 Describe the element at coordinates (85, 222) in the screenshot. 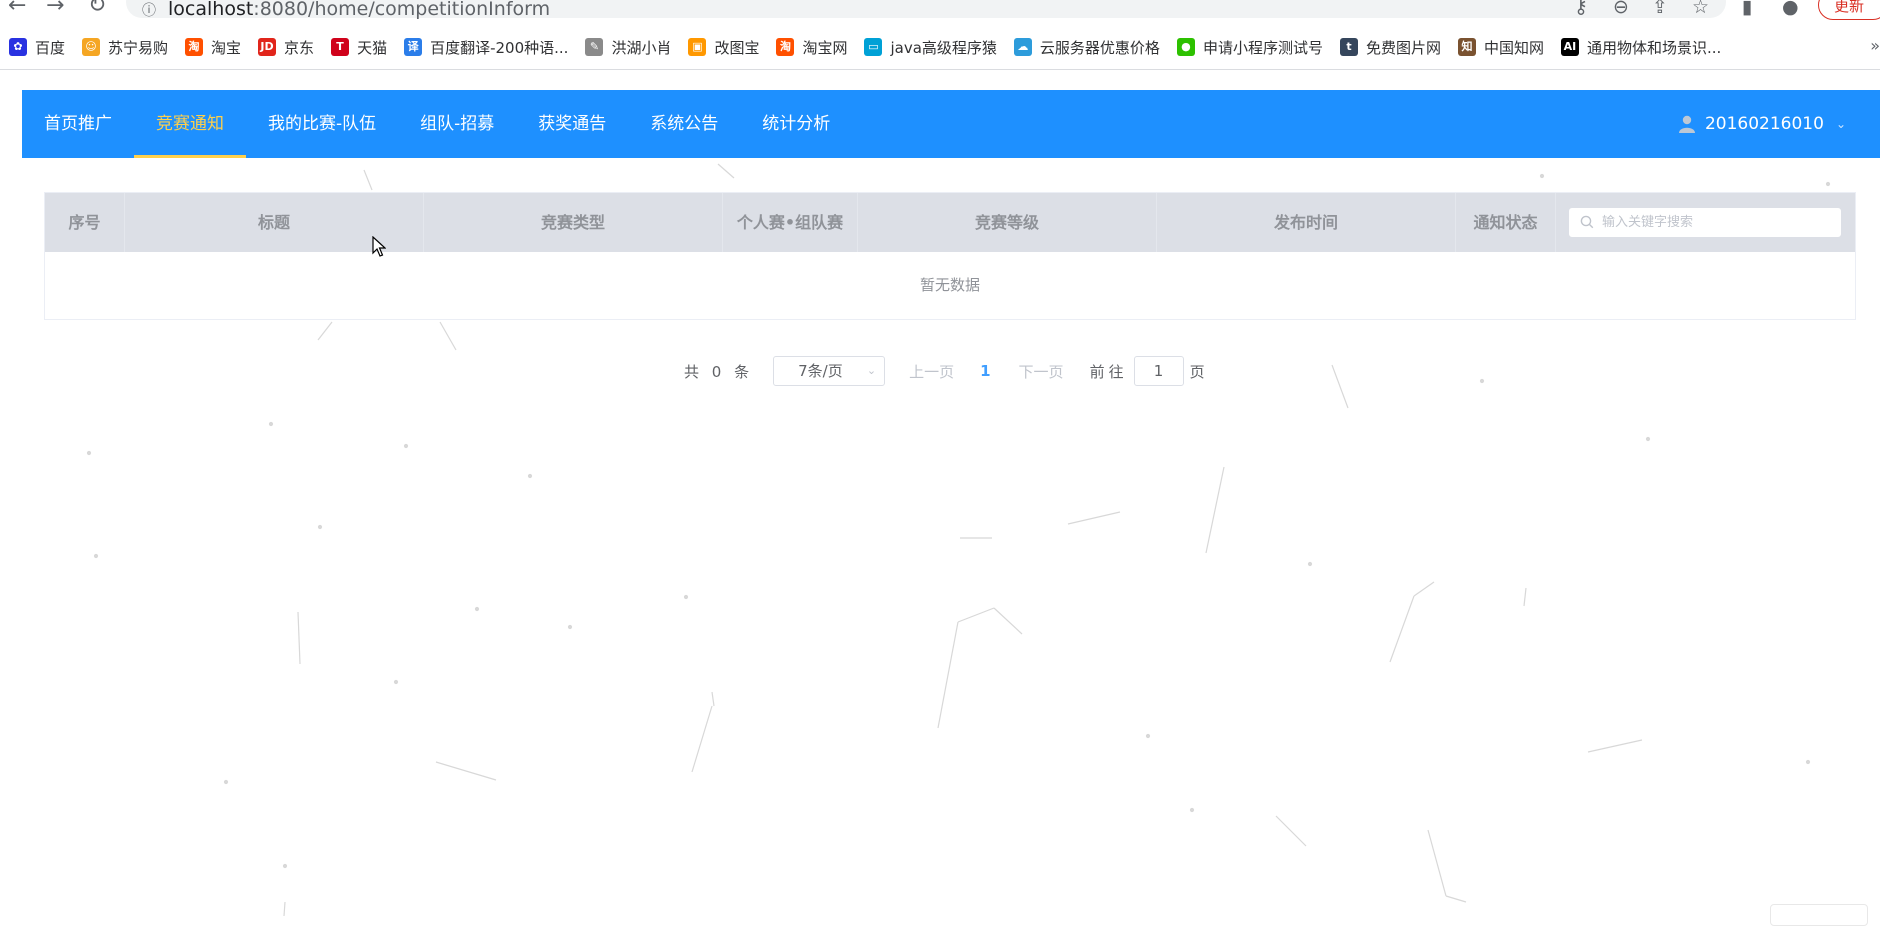

I see `column-header-index: 序号` at that location.